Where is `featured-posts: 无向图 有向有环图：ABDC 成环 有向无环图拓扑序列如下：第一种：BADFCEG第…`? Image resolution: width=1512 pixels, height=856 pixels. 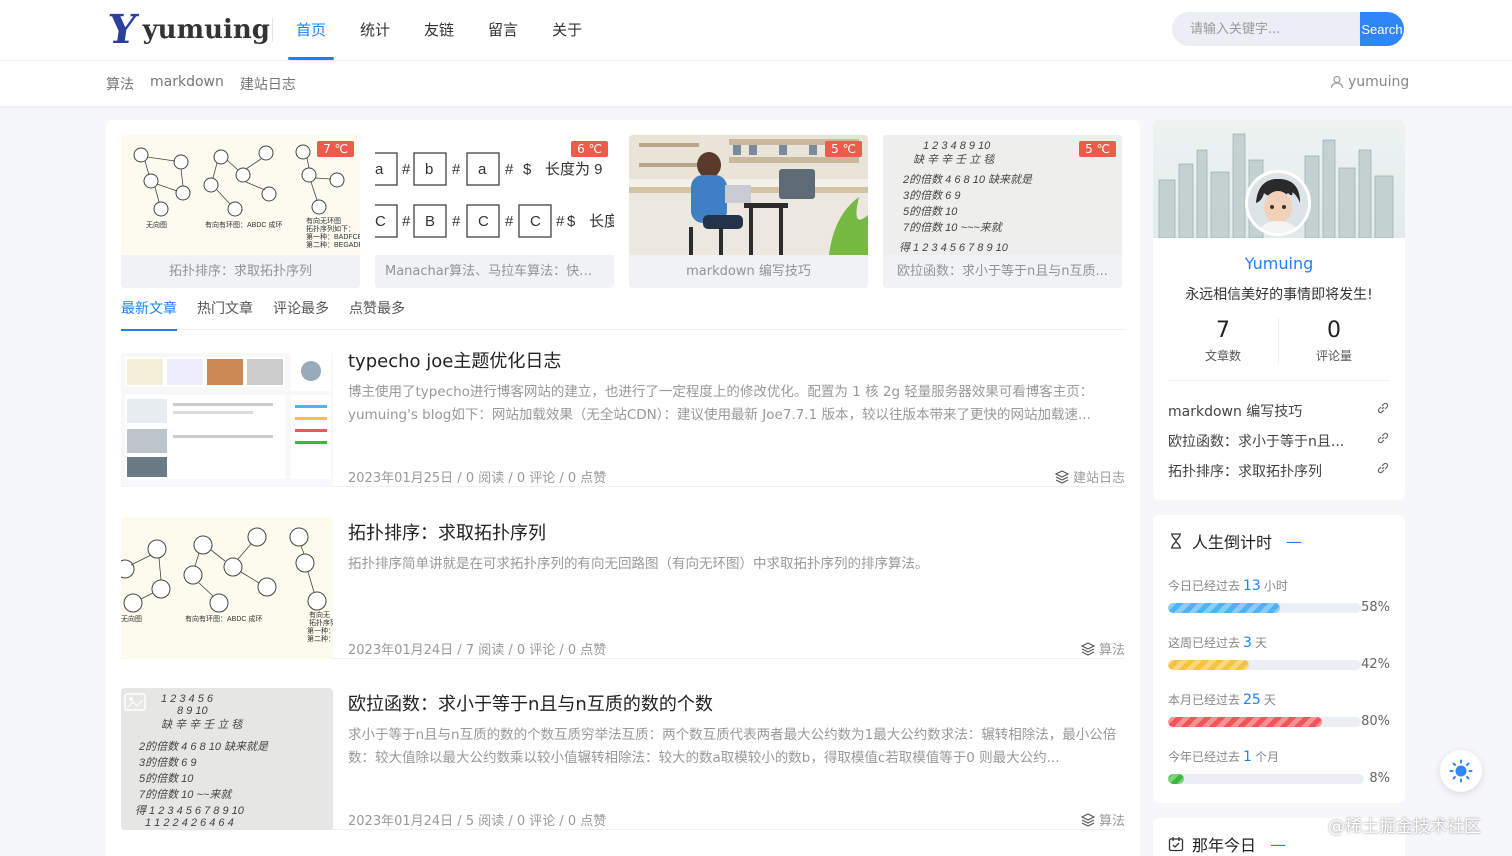 featured-posts: 无向图 有向有环图：ABDC 成环 有向无环图拓扑序列如下：第一种：BADFCEG第… is located at coordinates (621, 211).